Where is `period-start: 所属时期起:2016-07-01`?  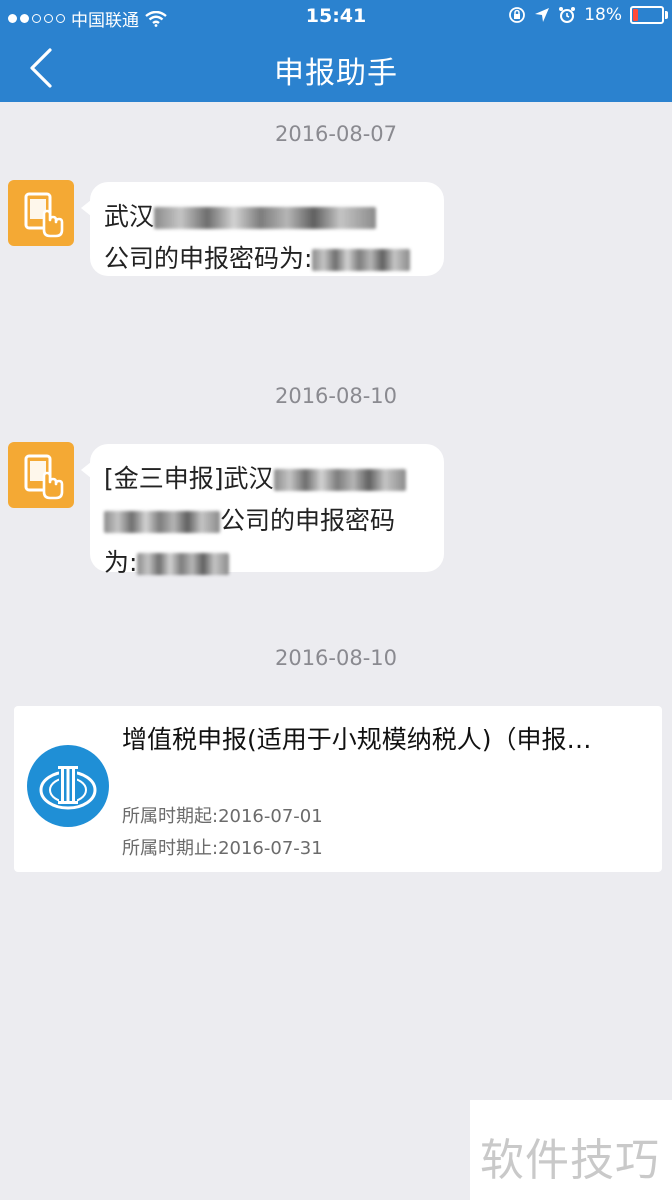 period-start: 所属时期起:2016-07-01 is located at coordinates (222, 816).